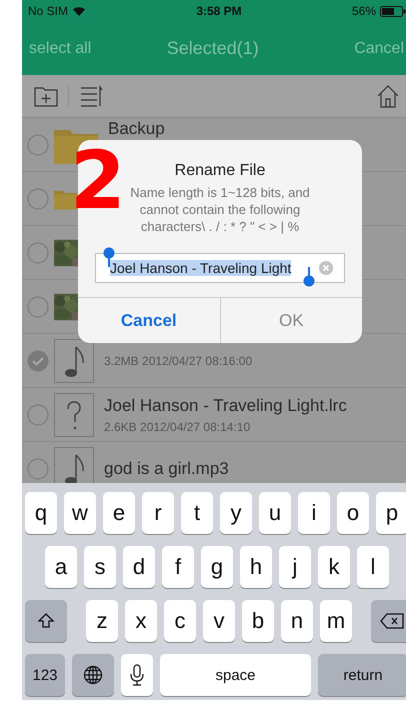  Describe the element at coordinates (178, 427) in the screenshot. I see `file-details: 2.6KB 2012/04/27 08:14:10` at that location.